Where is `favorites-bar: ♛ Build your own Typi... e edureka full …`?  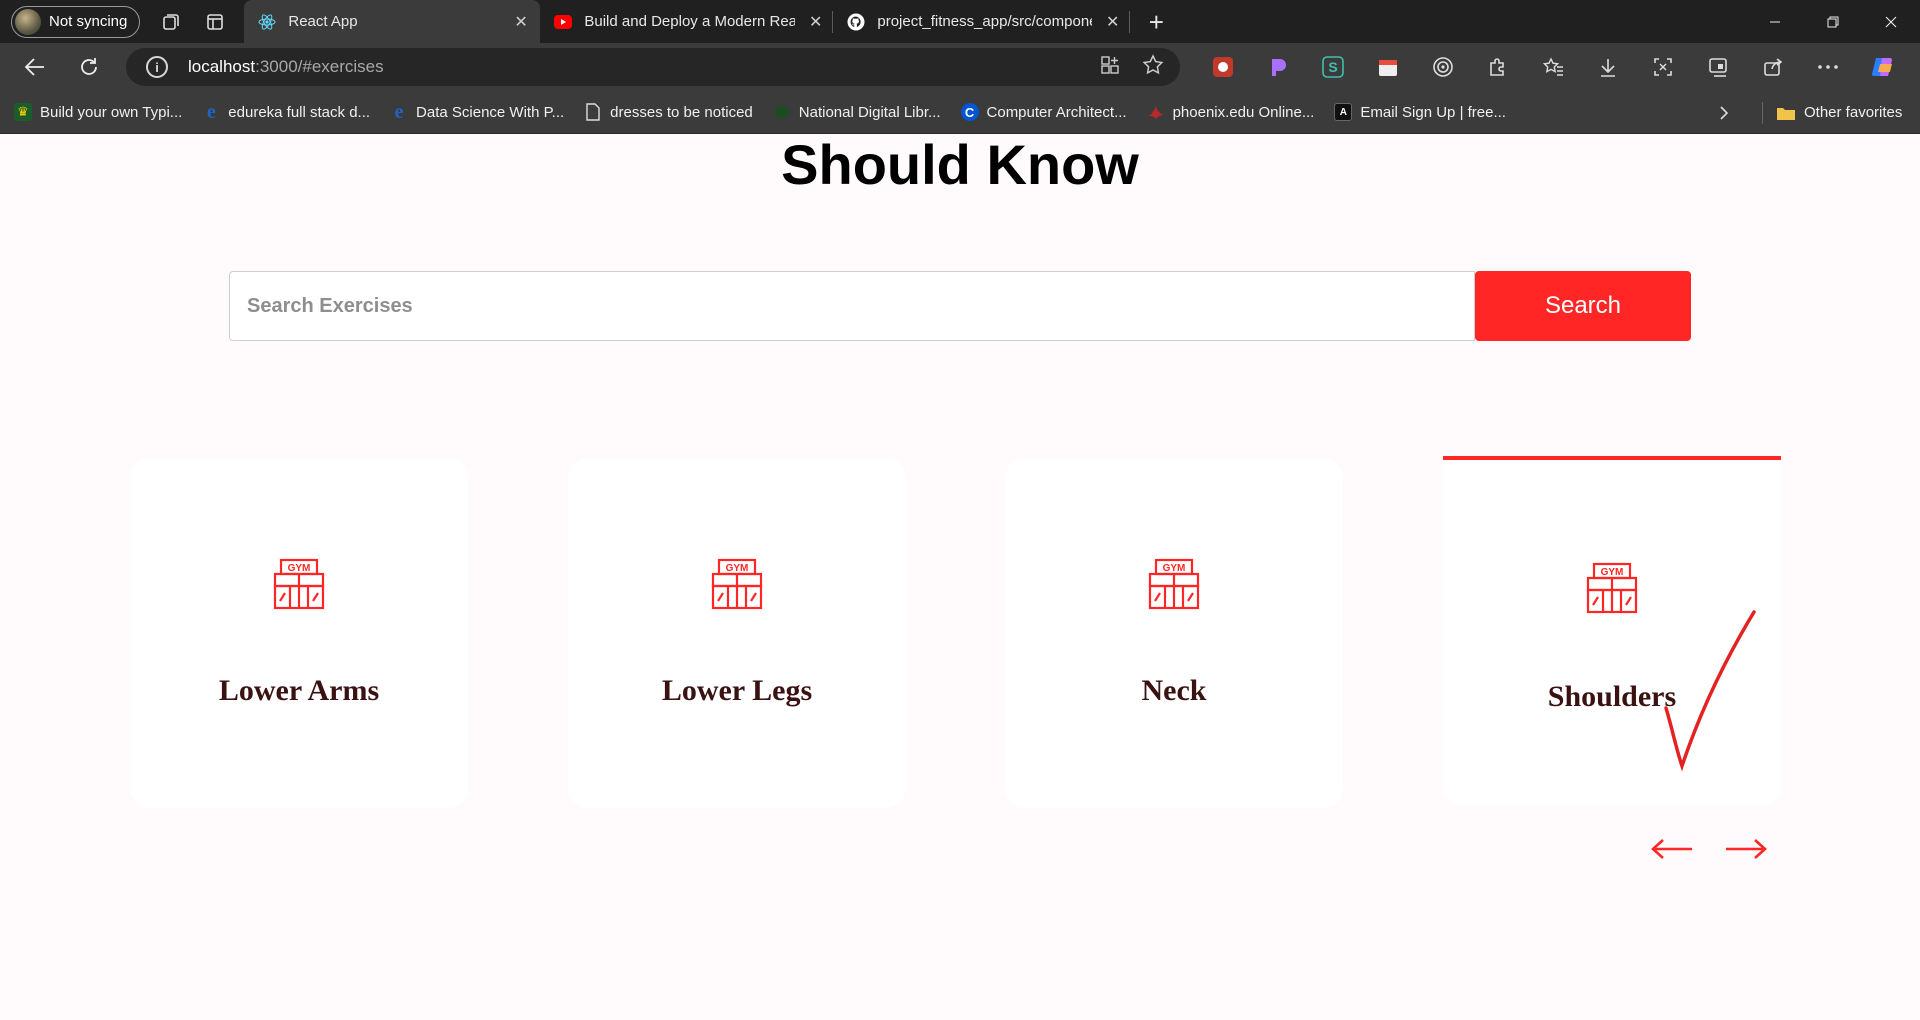 favorites-bar: ♛ Build your own Typi... e edureka full … is located at coordinates (960, 112).